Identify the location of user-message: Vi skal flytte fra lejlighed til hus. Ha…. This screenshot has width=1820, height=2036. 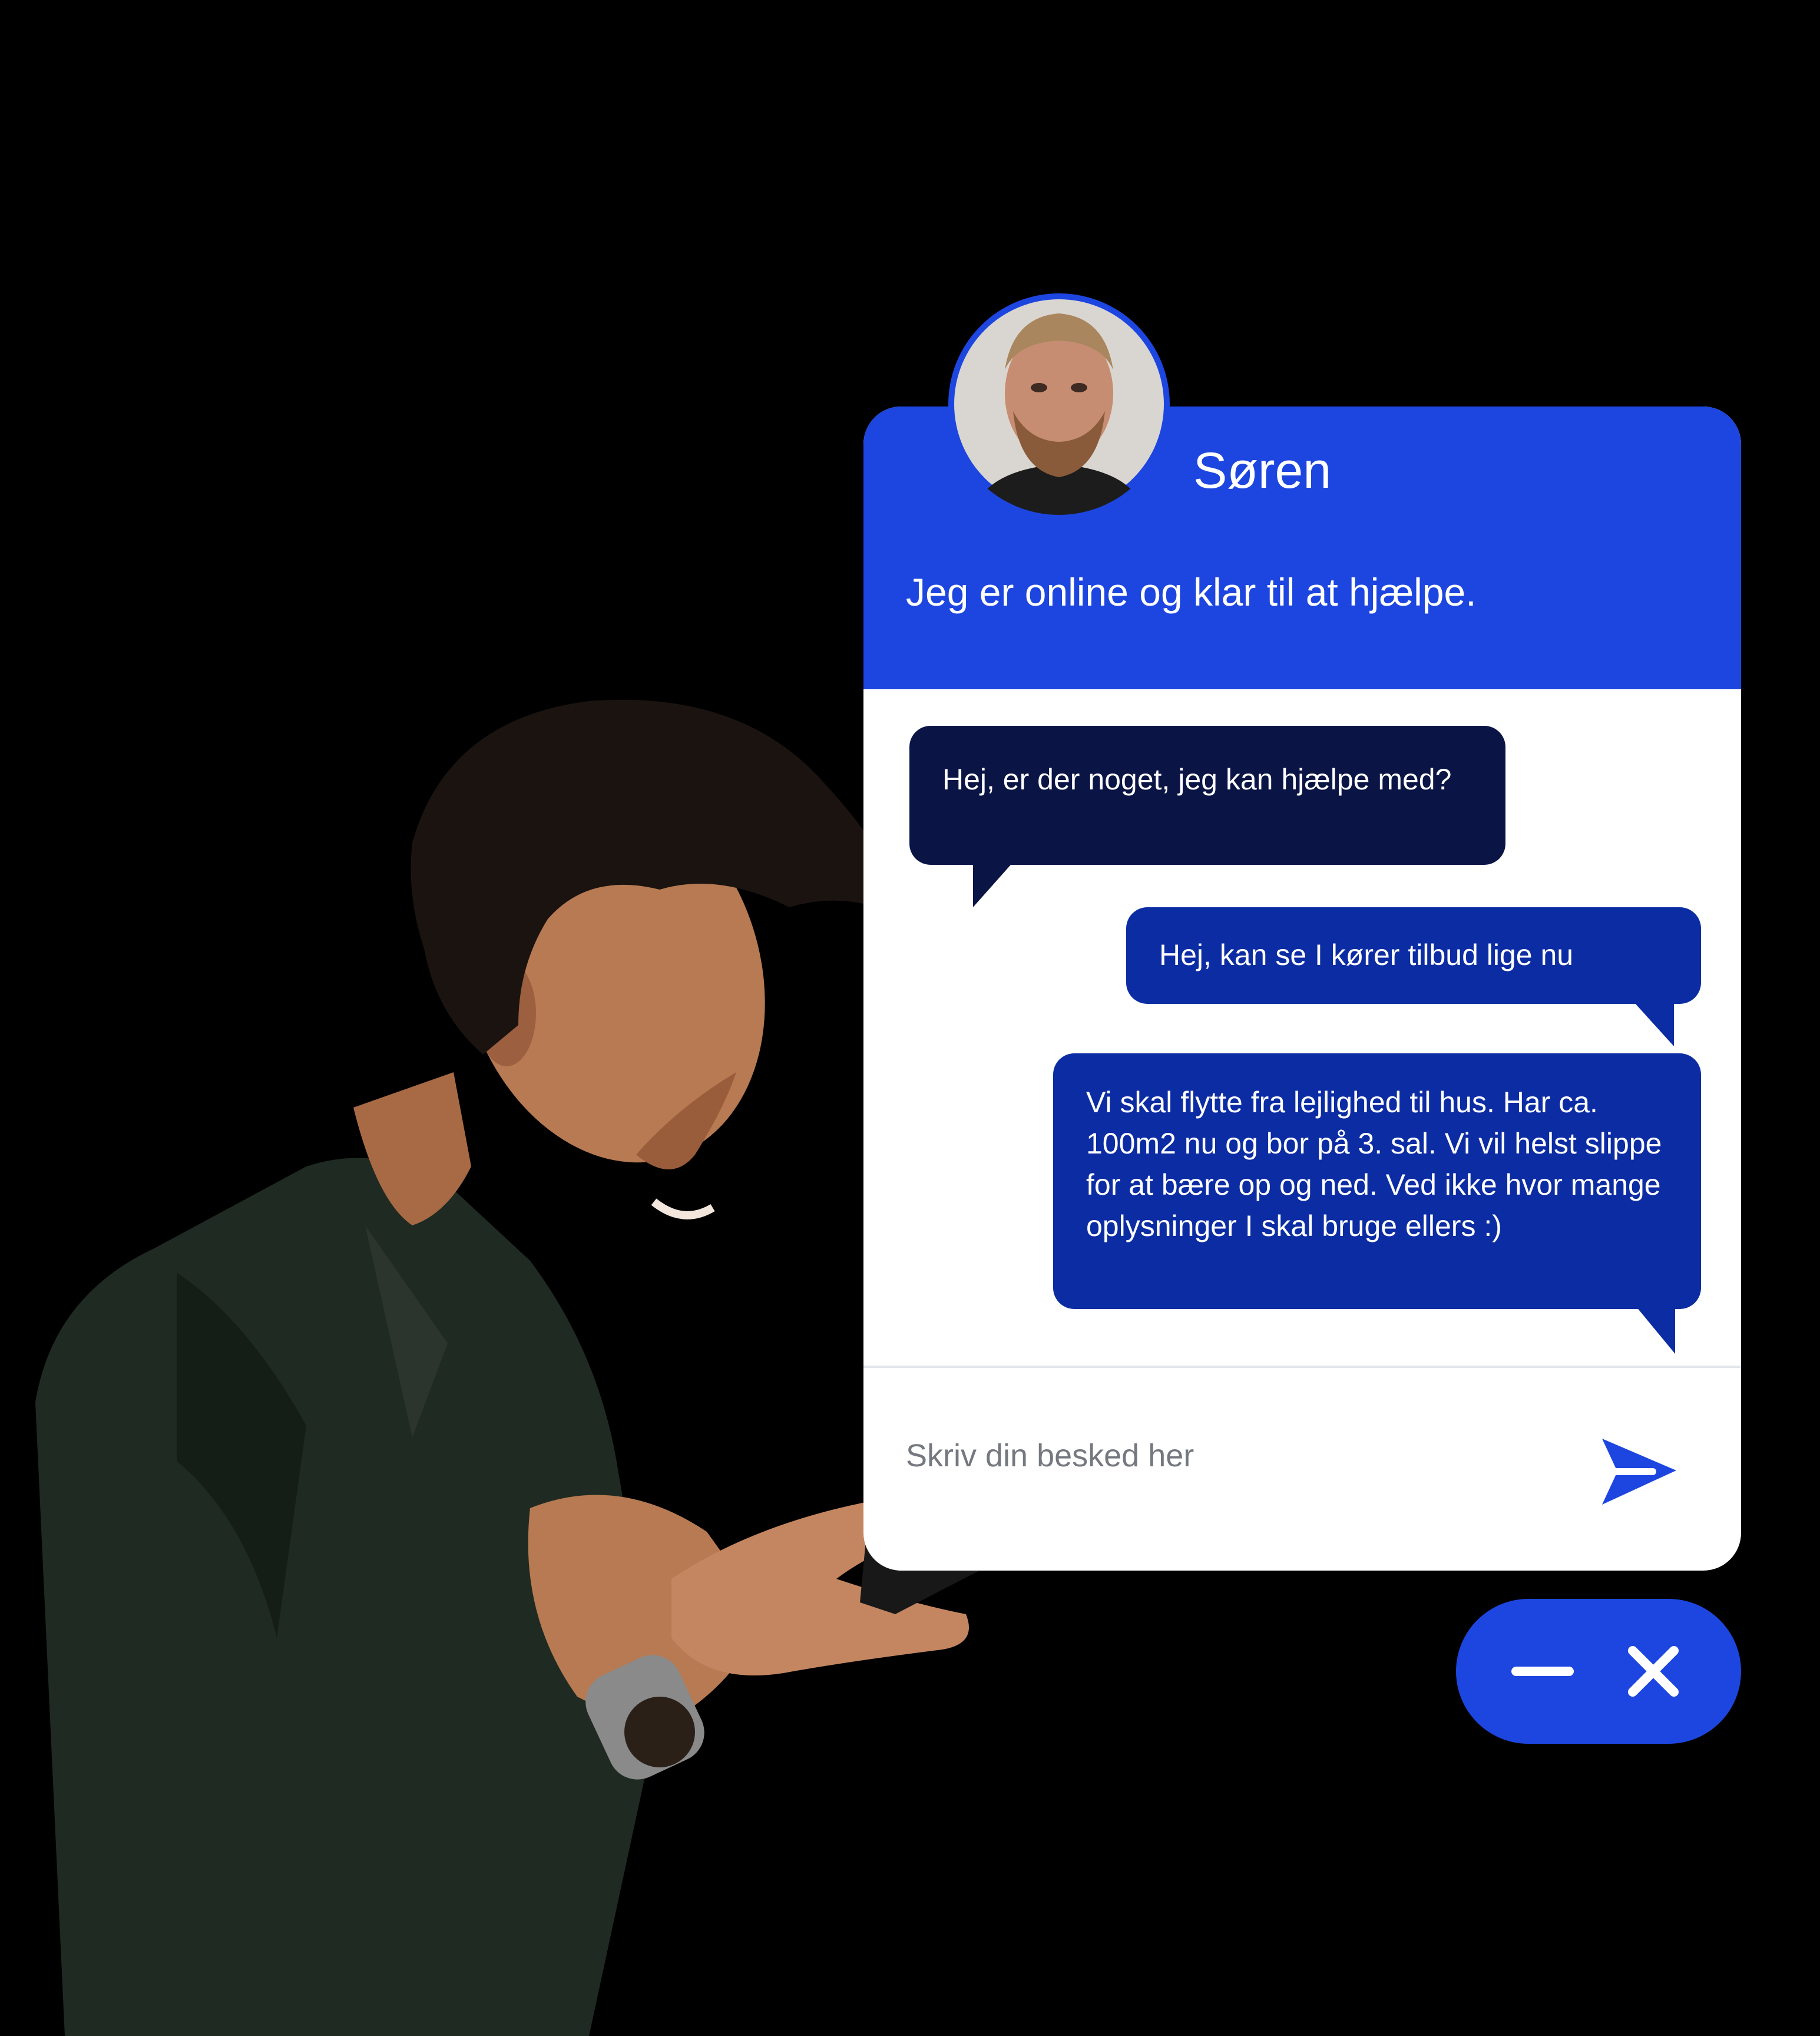
(1377, 1181).